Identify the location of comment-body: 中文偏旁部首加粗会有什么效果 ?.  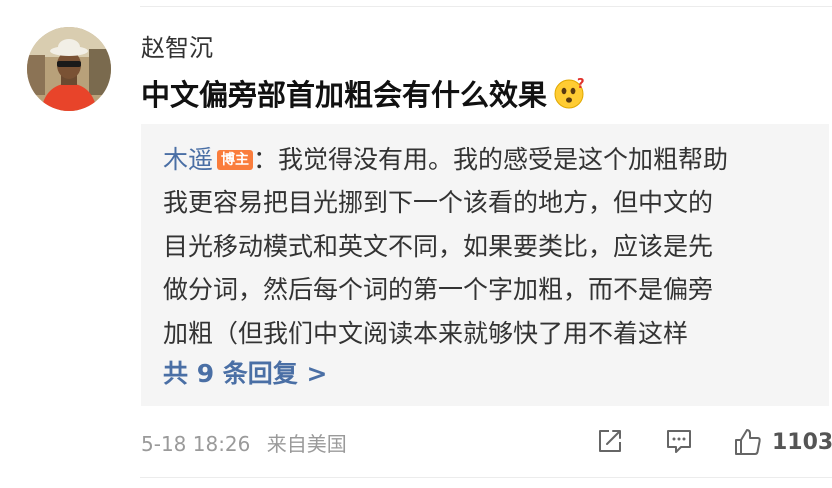
(364, 93).